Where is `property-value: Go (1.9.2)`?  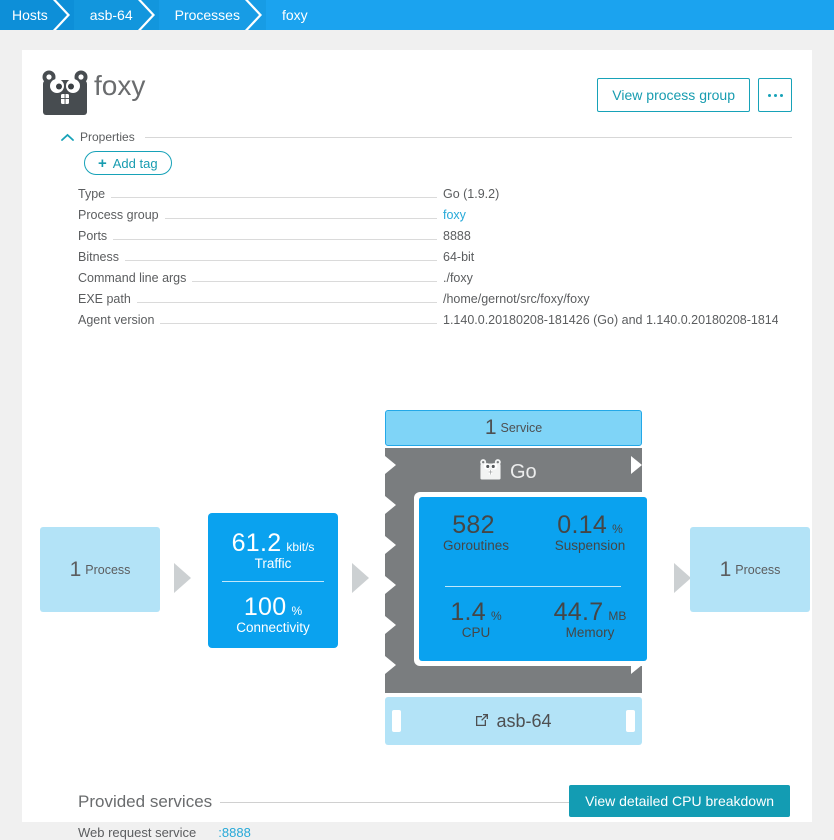
property-value: Go (1.9.2) is located at coordinates (471, 194).